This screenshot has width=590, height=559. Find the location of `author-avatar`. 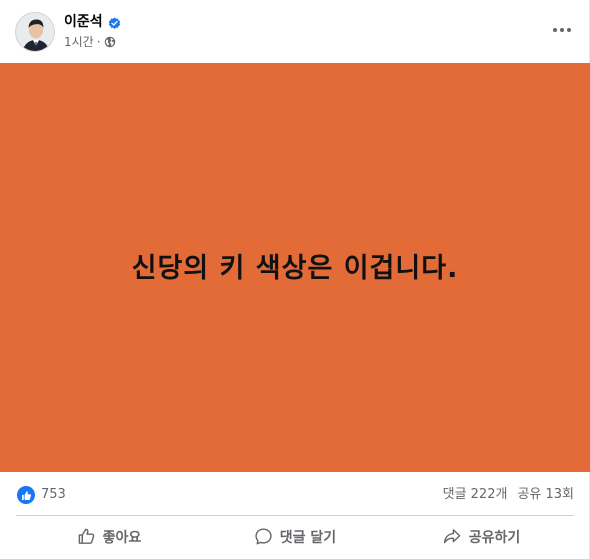

author-avatar is located at coordinates (35, 32).